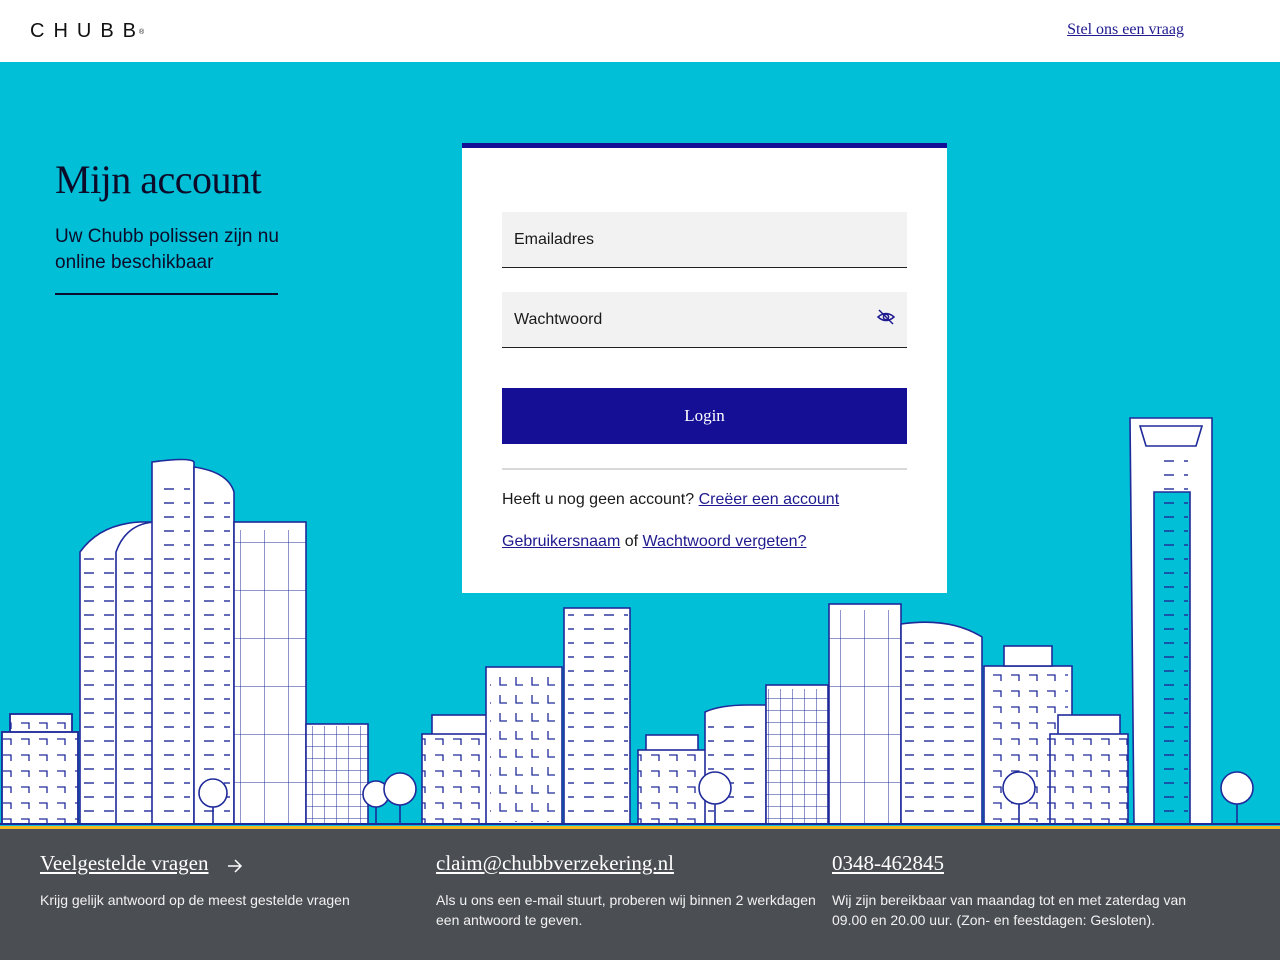  I want to click on password-input, so click(704, 319).